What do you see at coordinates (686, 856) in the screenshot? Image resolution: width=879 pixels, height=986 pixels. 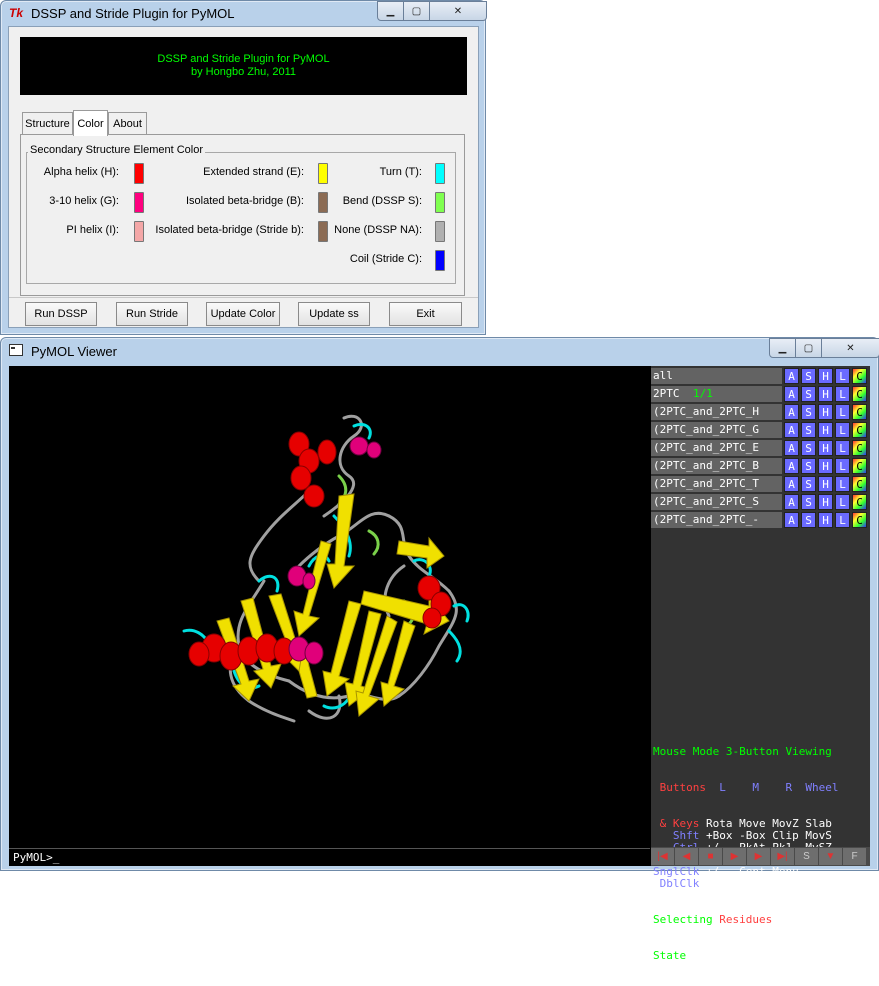 I see `step-back-button: ◀` at bounding box center [686, 856].